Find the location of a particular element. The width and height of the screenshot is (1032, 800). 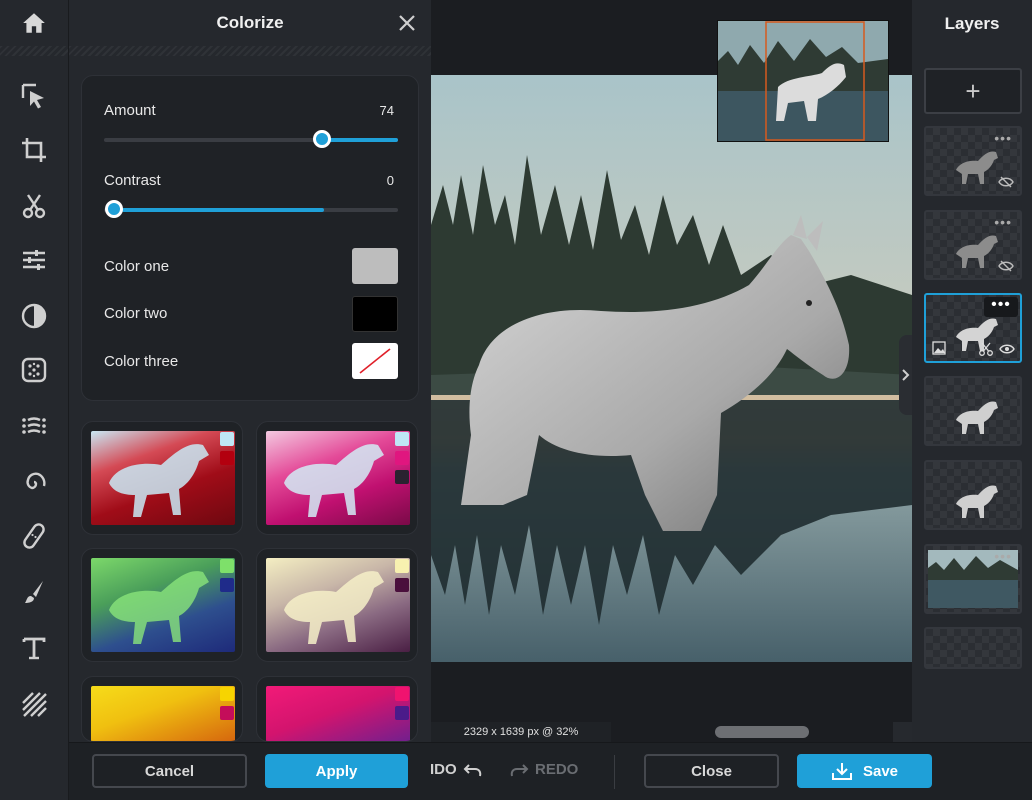

navigator-minimap is located at coordinates (803, 81).